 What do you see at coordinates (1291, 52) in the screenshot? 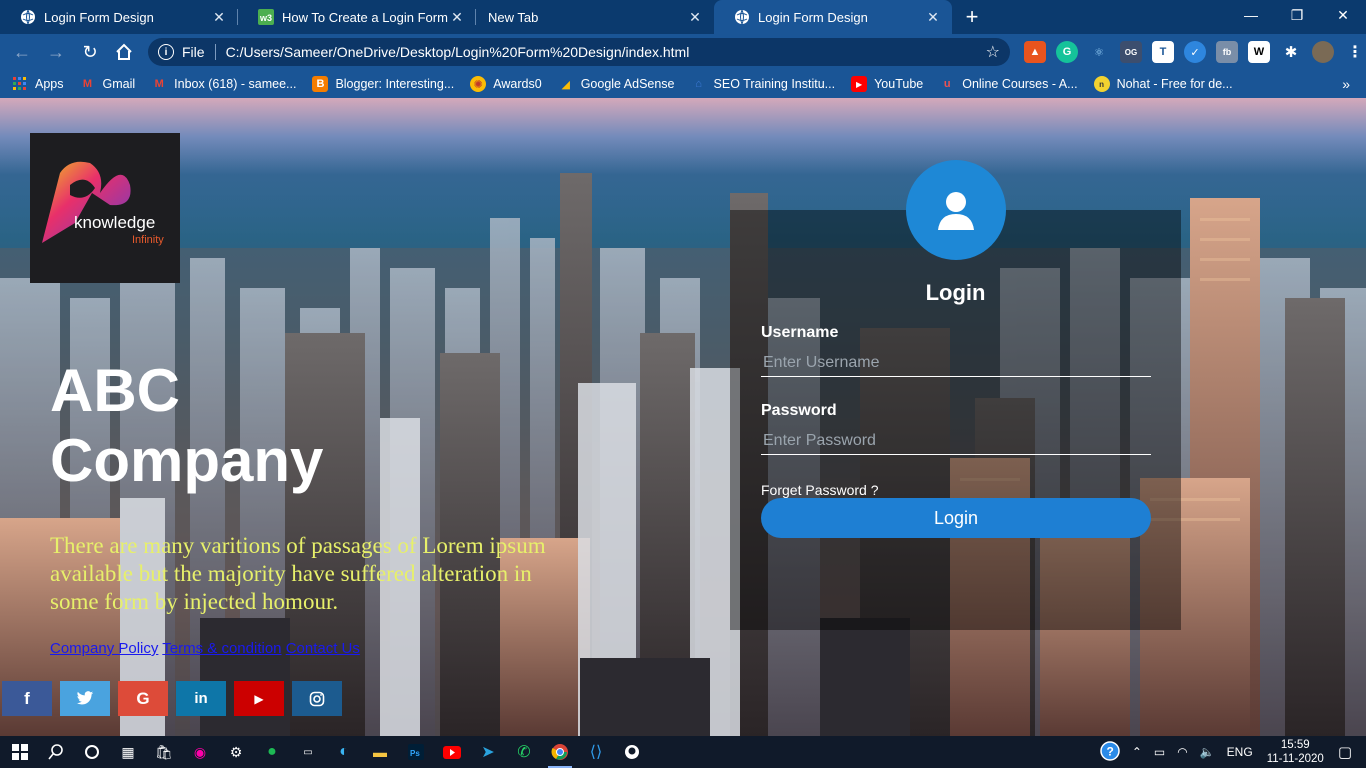
I see `puzzle-icon: ✱` at bounding box center [1291, 52].